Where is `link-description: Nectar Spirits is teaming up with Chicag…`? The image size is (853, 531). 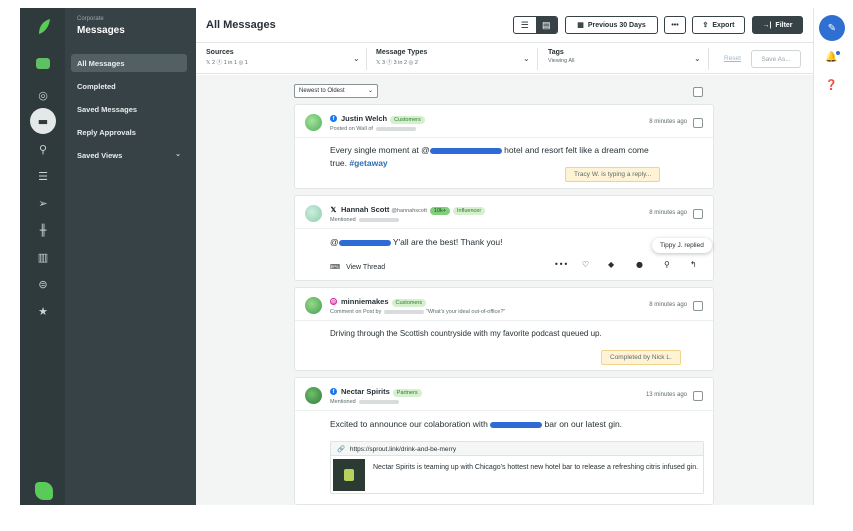
link-description: Nectar Spirits is teaming up with Chicag… is located at coordinates (536, 467).